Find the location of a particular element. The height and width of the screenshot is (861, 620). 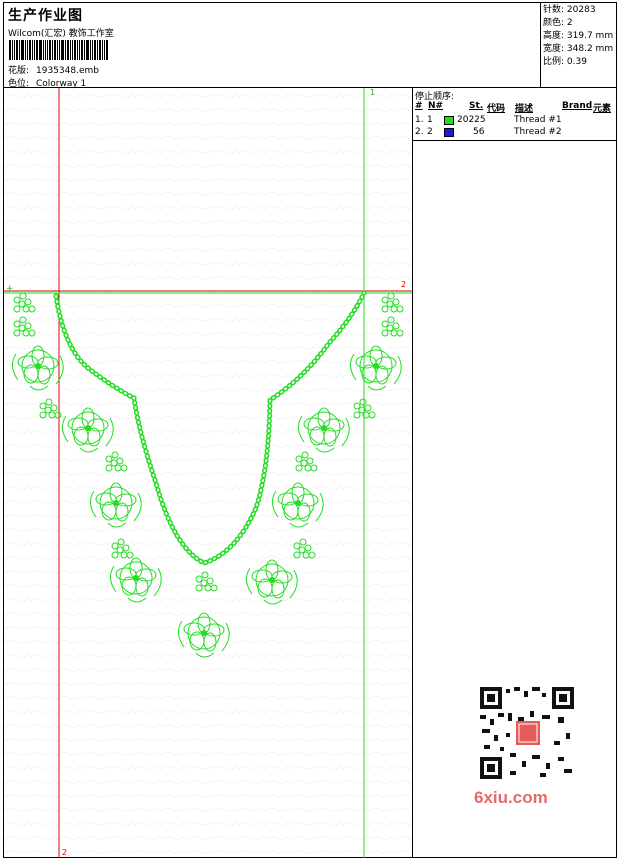

marker-1: 1 is located at coordinates (372, 92).